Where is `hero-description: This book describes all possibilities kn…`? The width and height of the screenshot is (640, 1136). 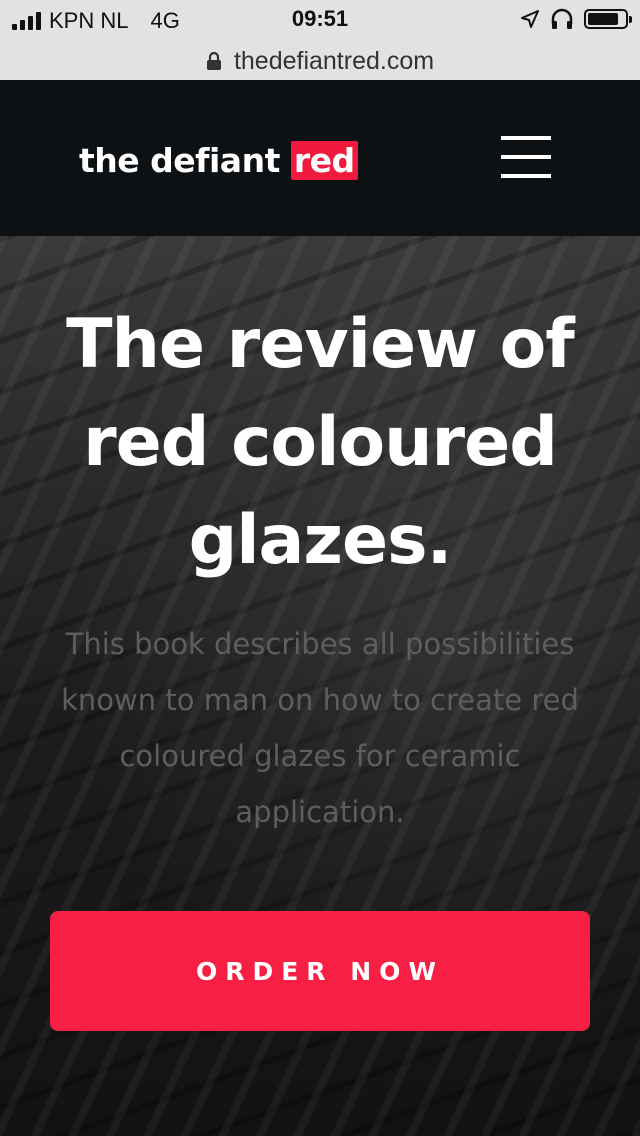
hero-description: This book describes all possibilities kn… is located at coordinates (320, 728).